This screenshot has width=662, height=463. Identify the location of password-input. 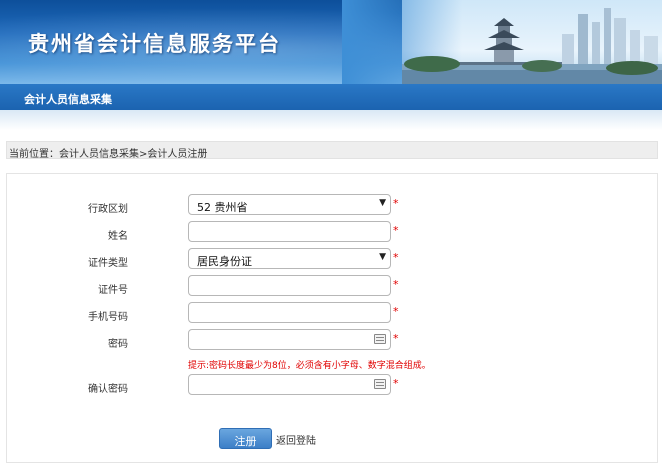
(289, 339).